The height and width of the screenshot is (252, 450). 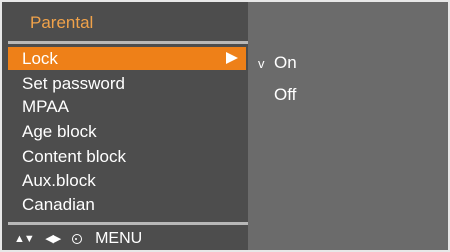 What do you see at coordinates (127, 58) in the screenshot?
I see `menu-item-lock: Lock` at bounding box center [127, 58].